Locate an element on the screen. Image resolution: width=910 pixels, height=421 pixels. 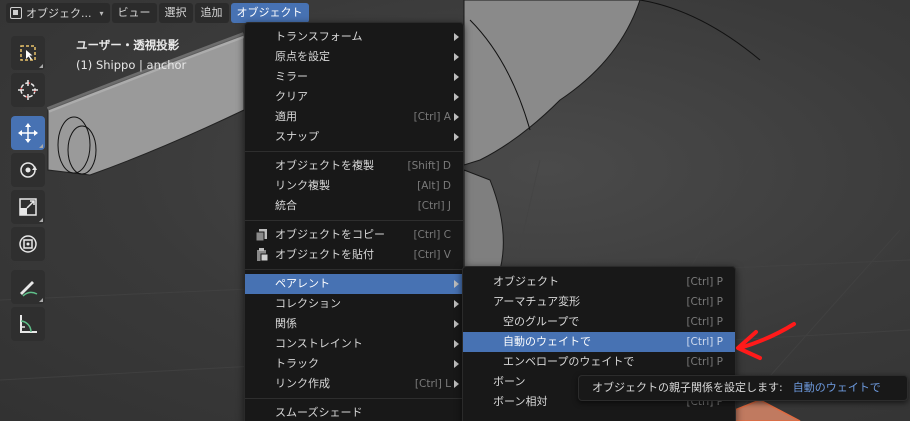
tool-shelf is located at coordinates (28, 190).